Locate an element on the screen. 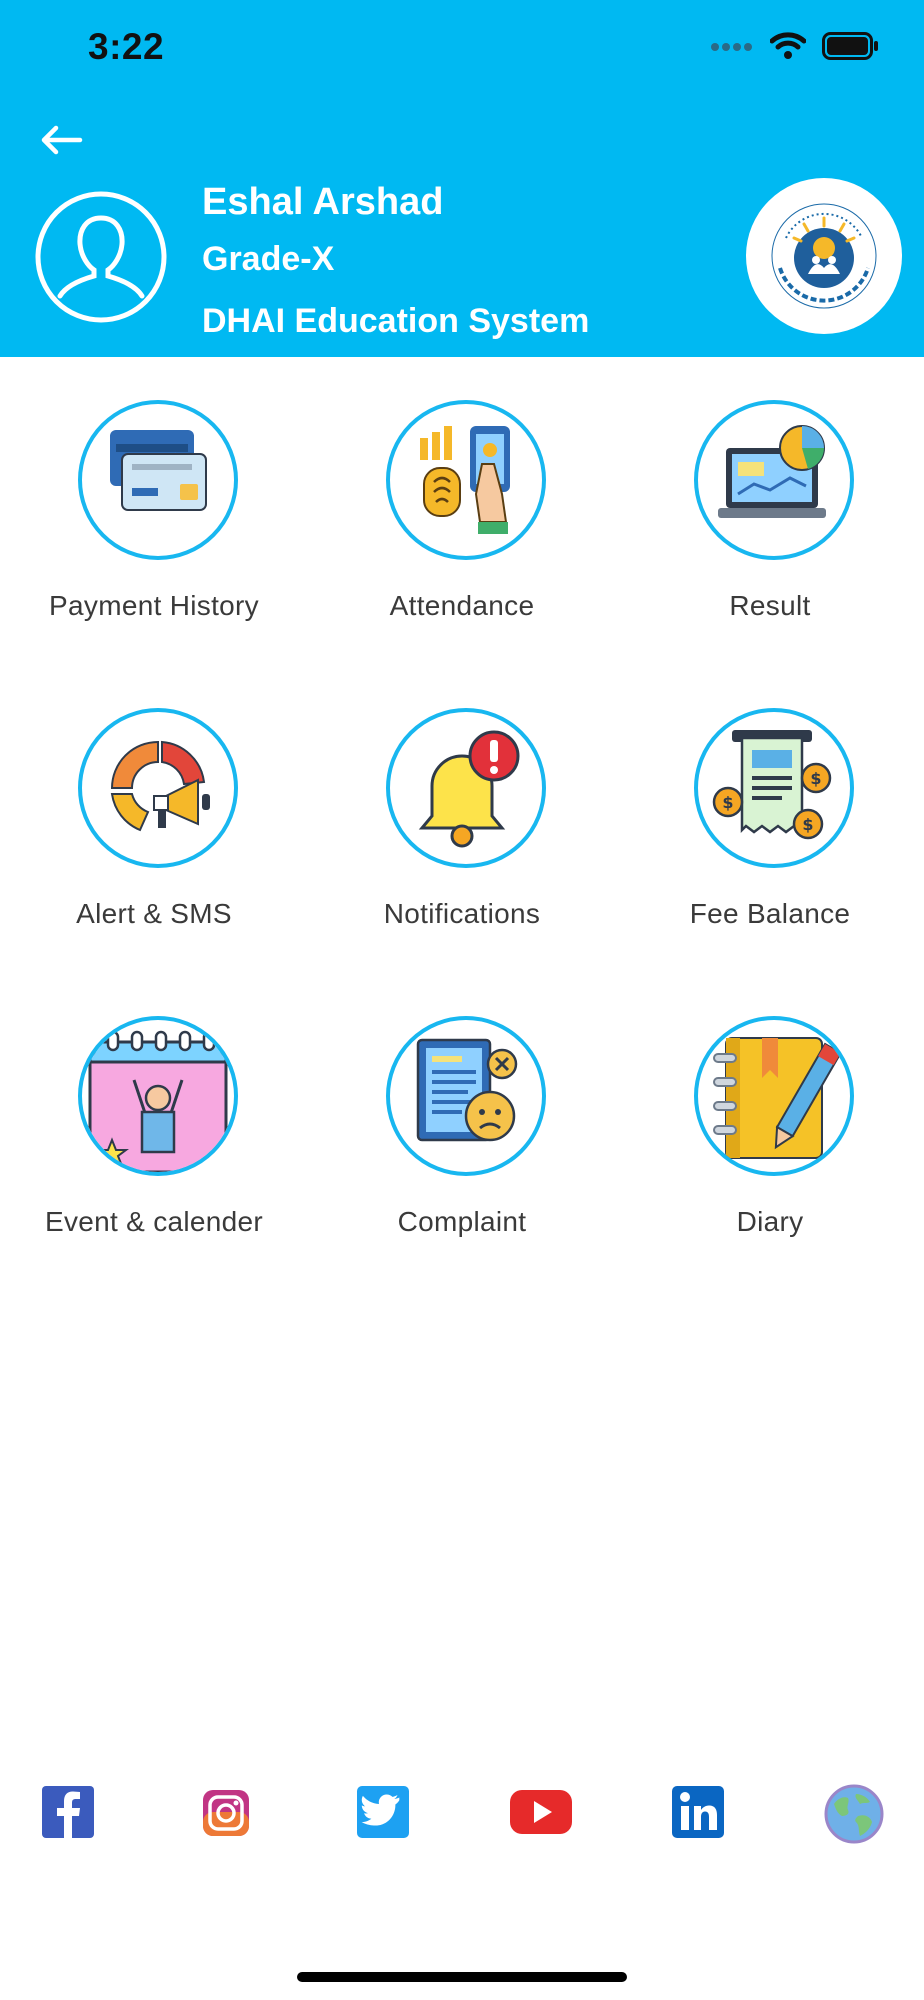  instagram-link is located at coordinates (225, 1812).